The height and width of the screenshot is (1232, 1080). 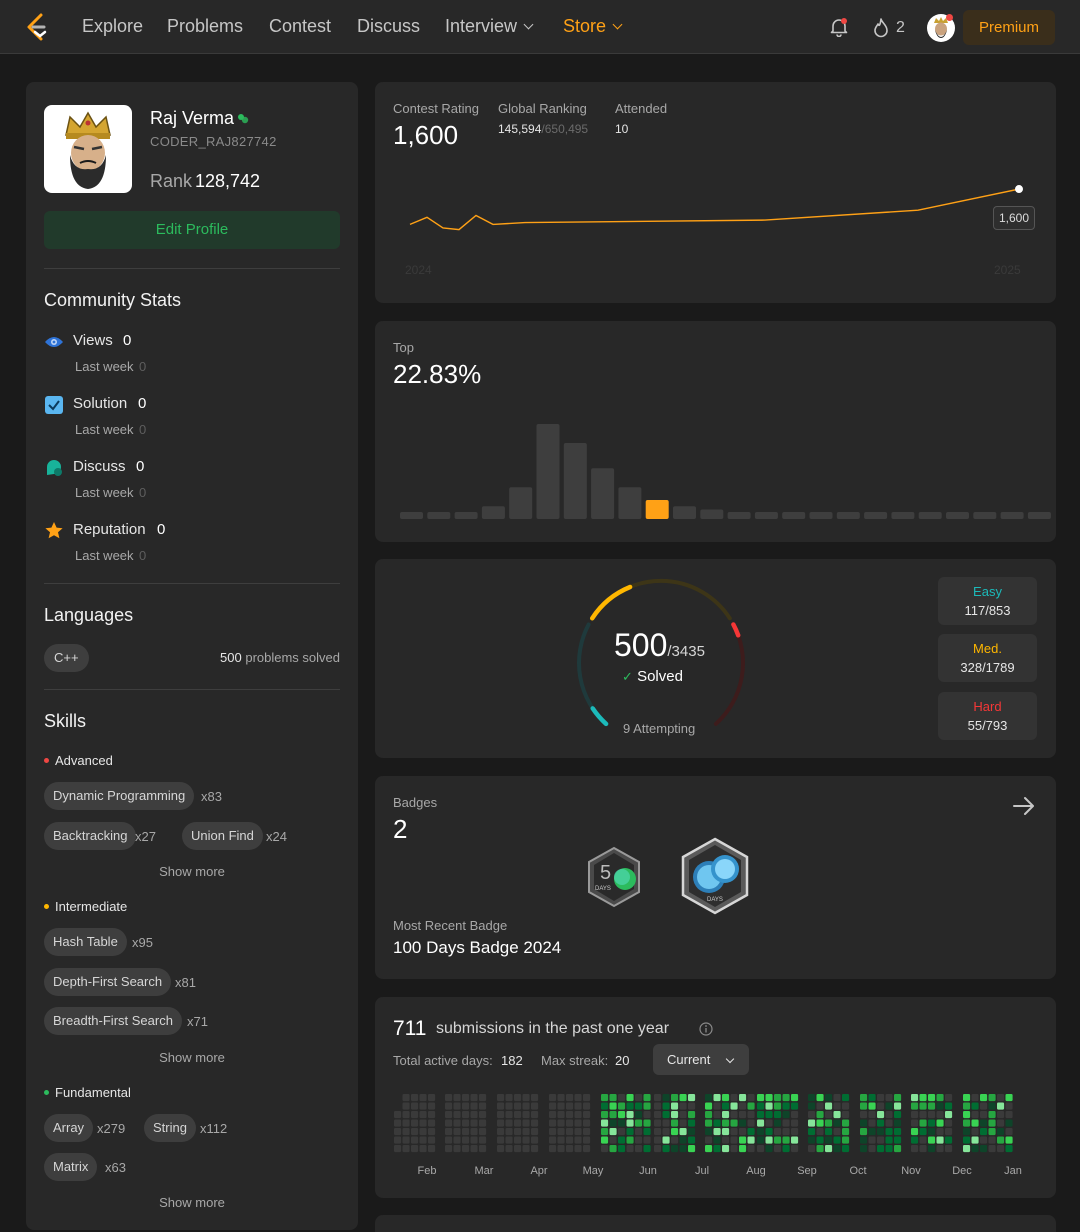 I want to click on fire-icon, so click(x=881, y=28).